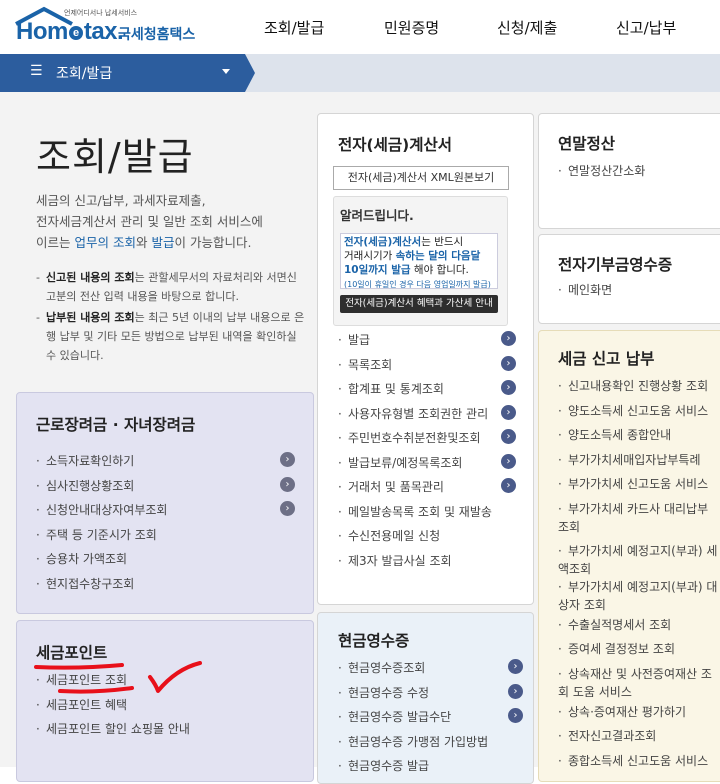 The image size is (720, 784). What do you see at coordinates (527, 27) in the screenshot?
I see `nav-apply: 신청/제출` at bounding box center [527, 27].